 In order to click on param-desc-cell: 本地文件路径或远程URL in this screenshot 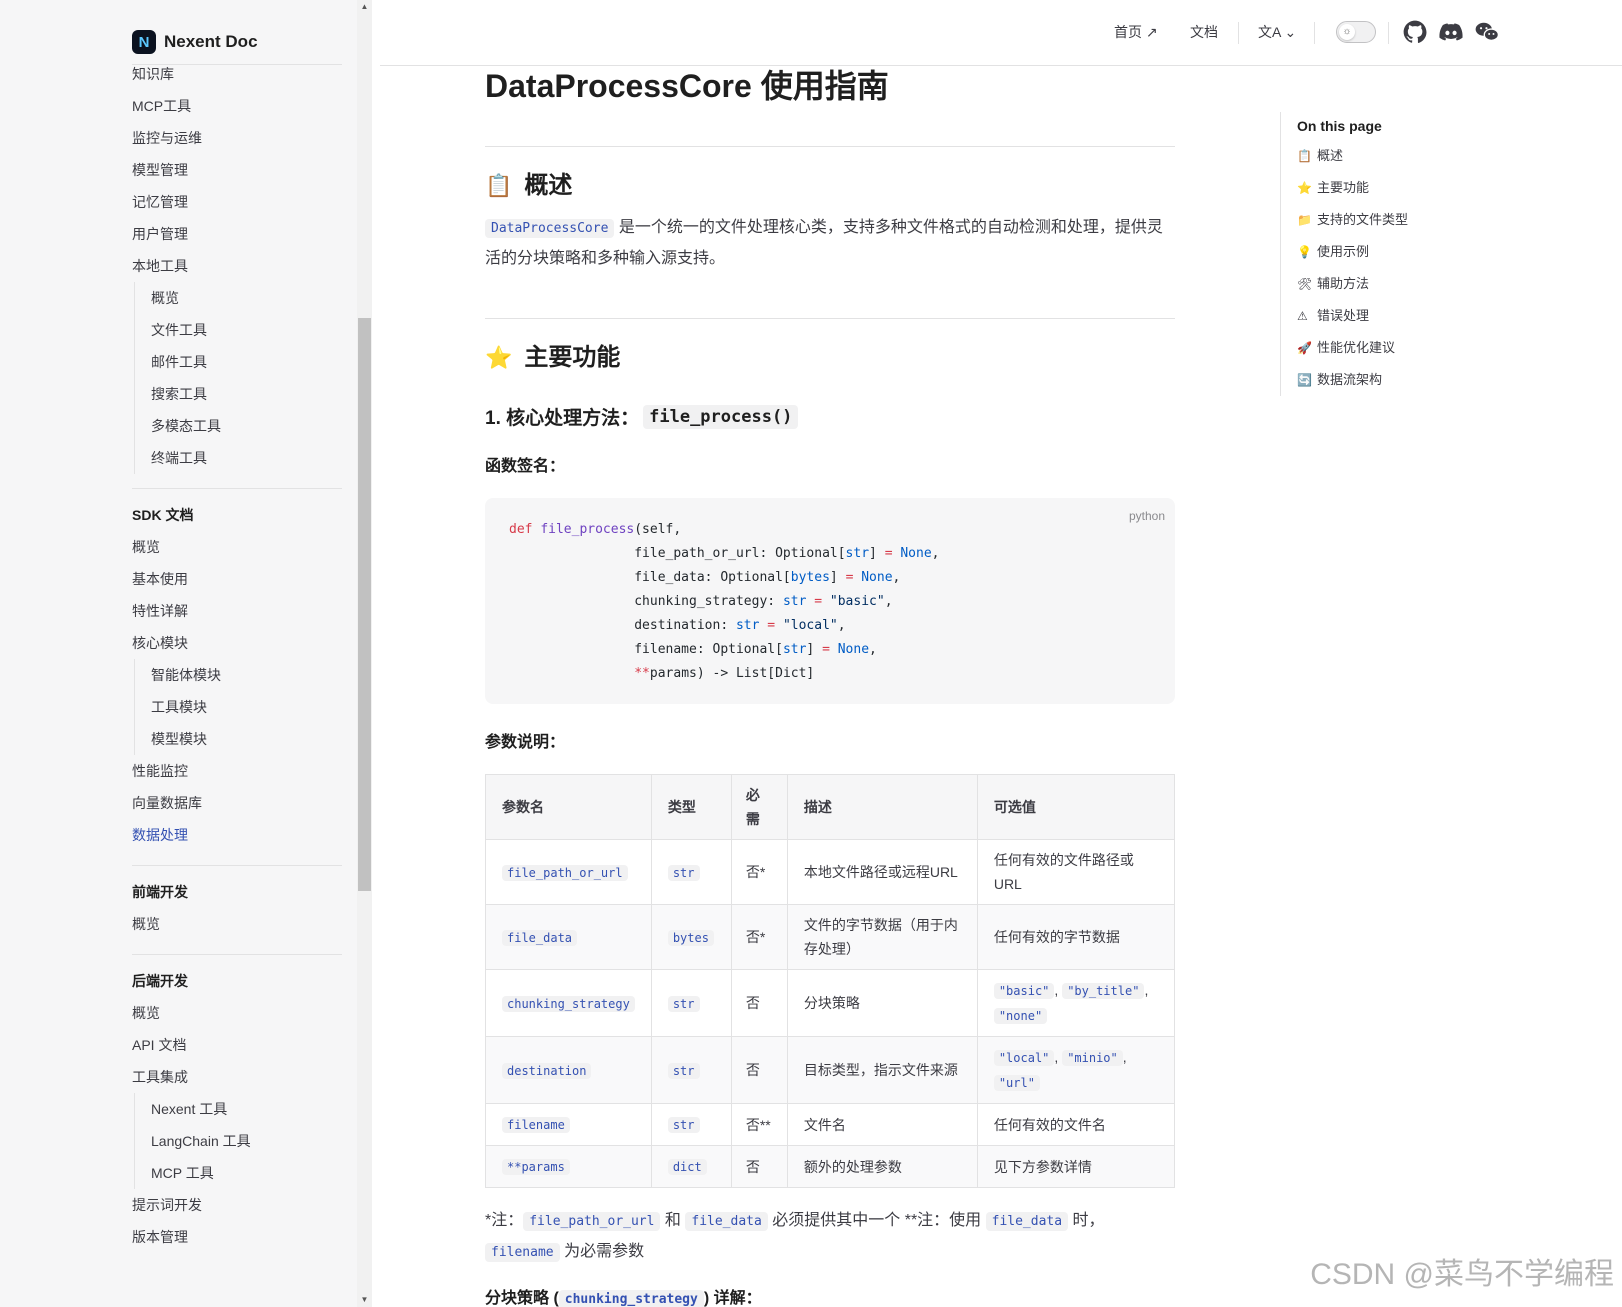, I will do `click(882, 872)`.